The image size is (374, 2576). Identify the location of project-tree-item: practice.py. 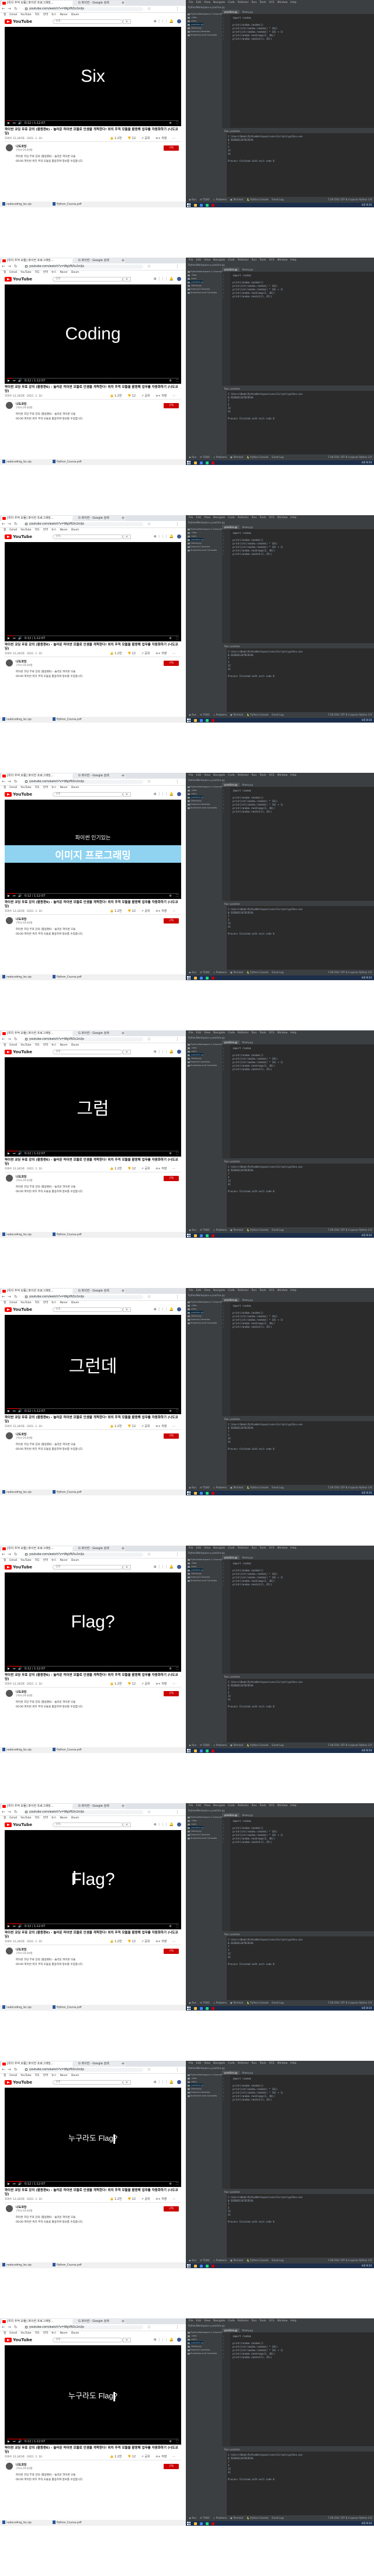
(196, 1828).